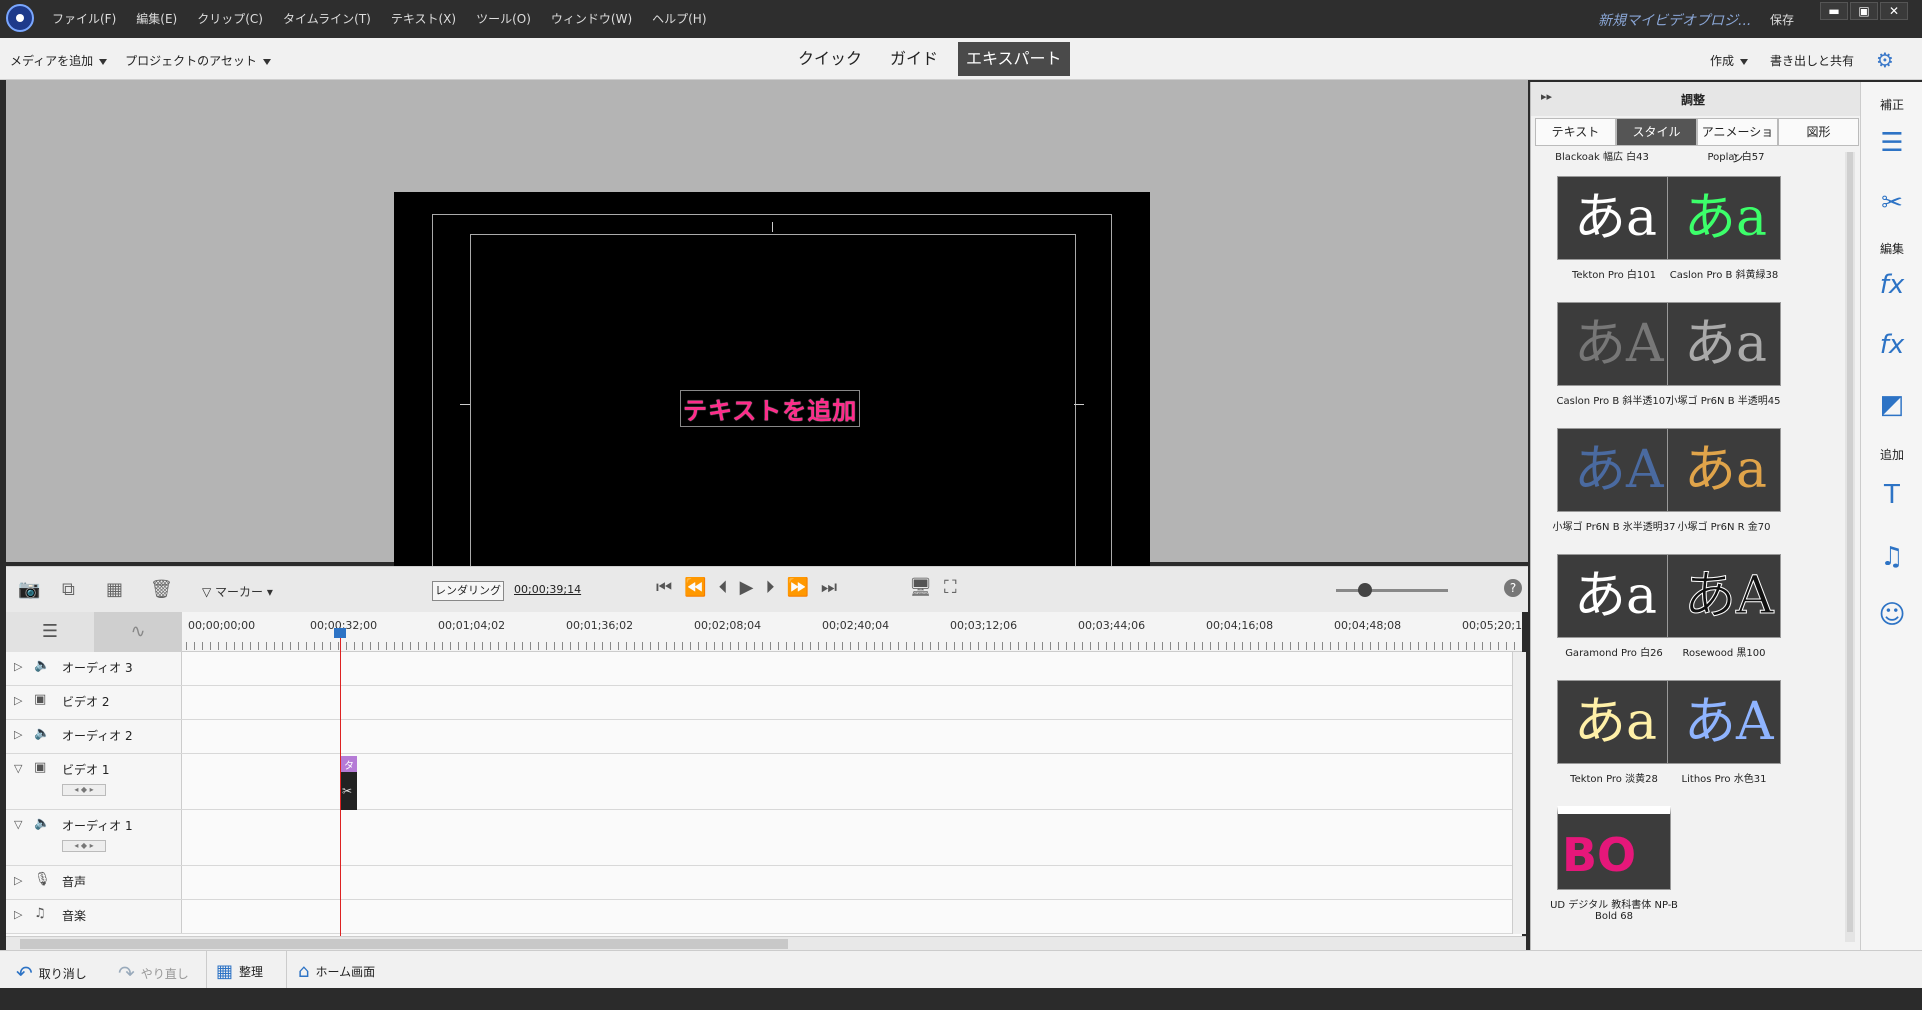 The height and width of the screenshot is (1010, 1922). Describe the element at coordinates (59, 60) in the screenshot. I see `add-media-button: メディアを追加` at that location.